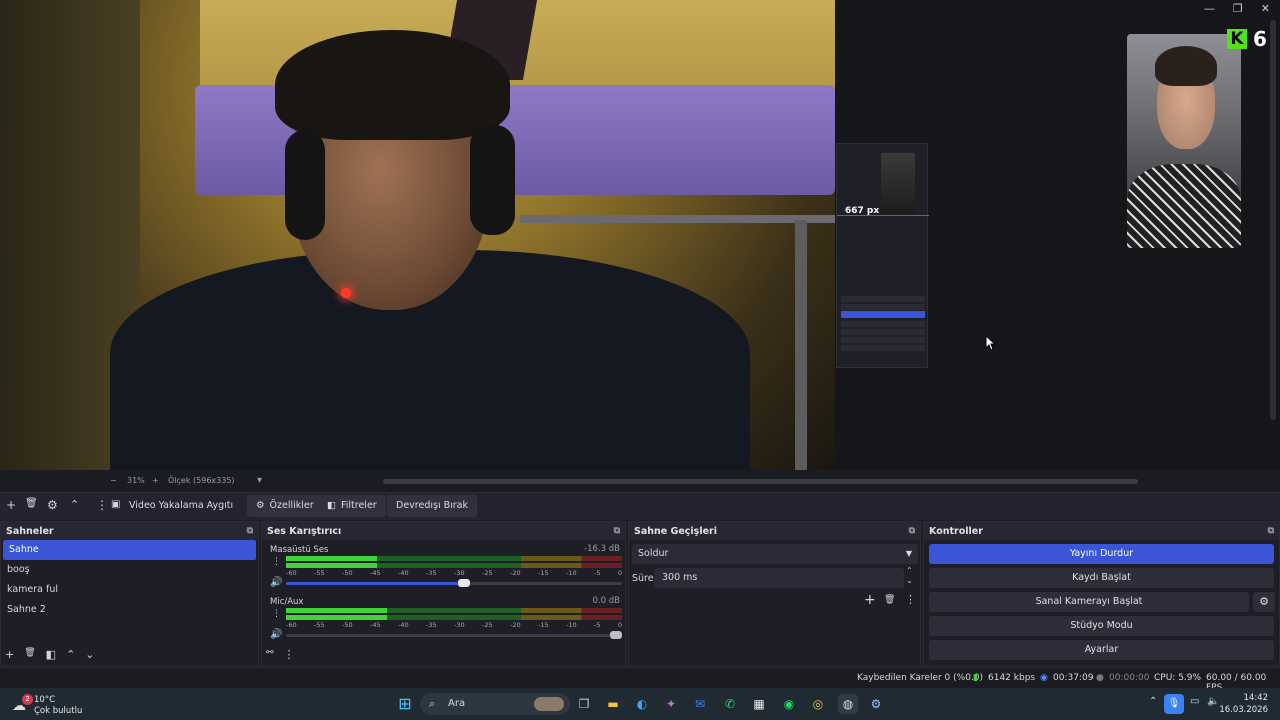  Describe the element at coordinates (515, 625) in the screenshot. I see `scale-tick: -20` at that location.